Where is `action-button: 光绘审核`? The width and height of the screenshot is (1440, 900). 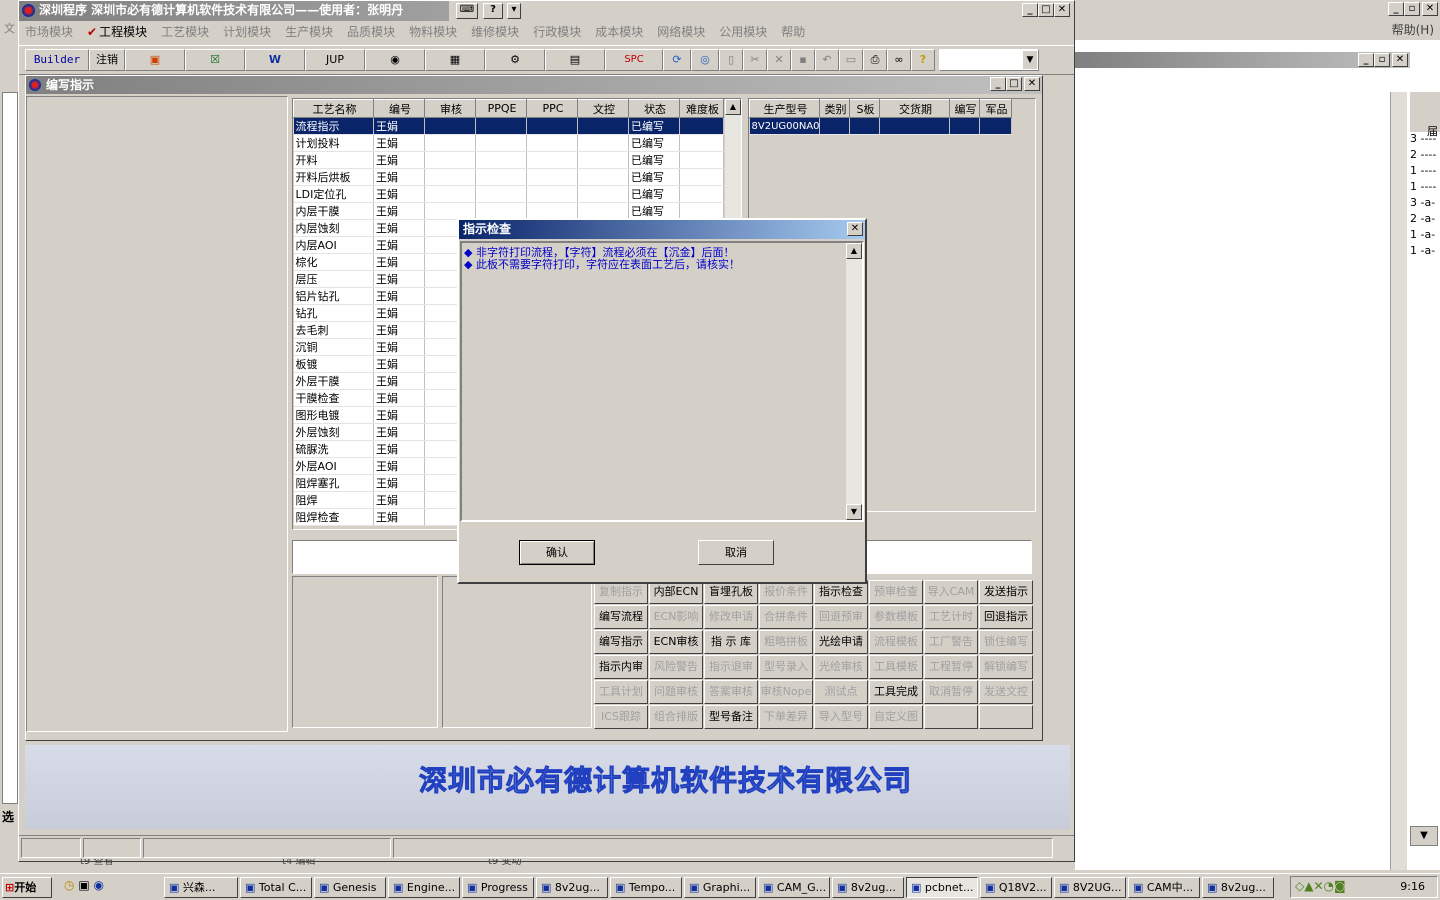
action-button: 光绘审核 is located at coordinates (841, 667).